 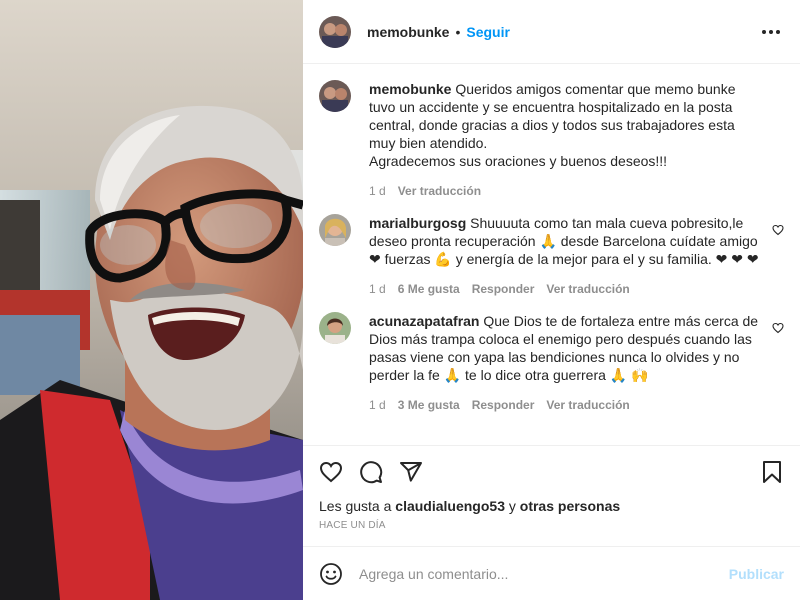 I want to click on comment-likes-count: 6 Me gusta, so click(x=429, y=289).